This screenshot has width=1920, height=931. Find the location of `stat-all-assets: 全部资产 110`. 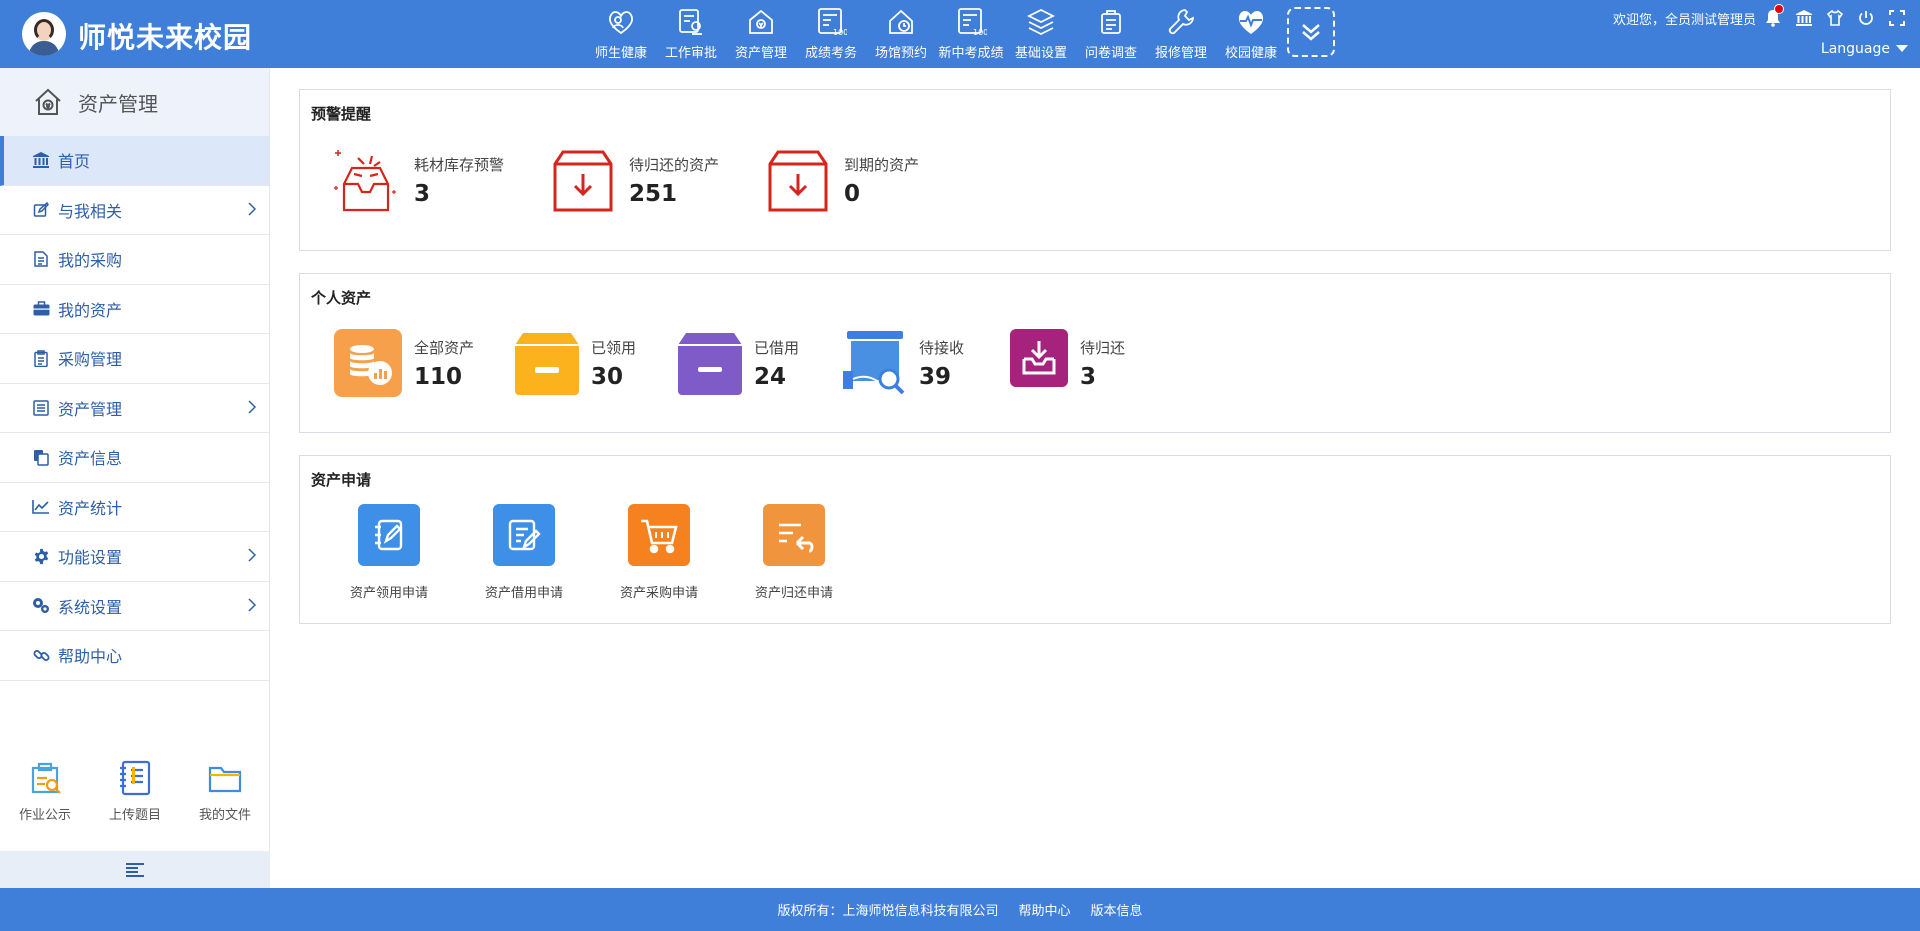

stat-all-assets: 全部资产 110 is located at coordinates (404, 363).